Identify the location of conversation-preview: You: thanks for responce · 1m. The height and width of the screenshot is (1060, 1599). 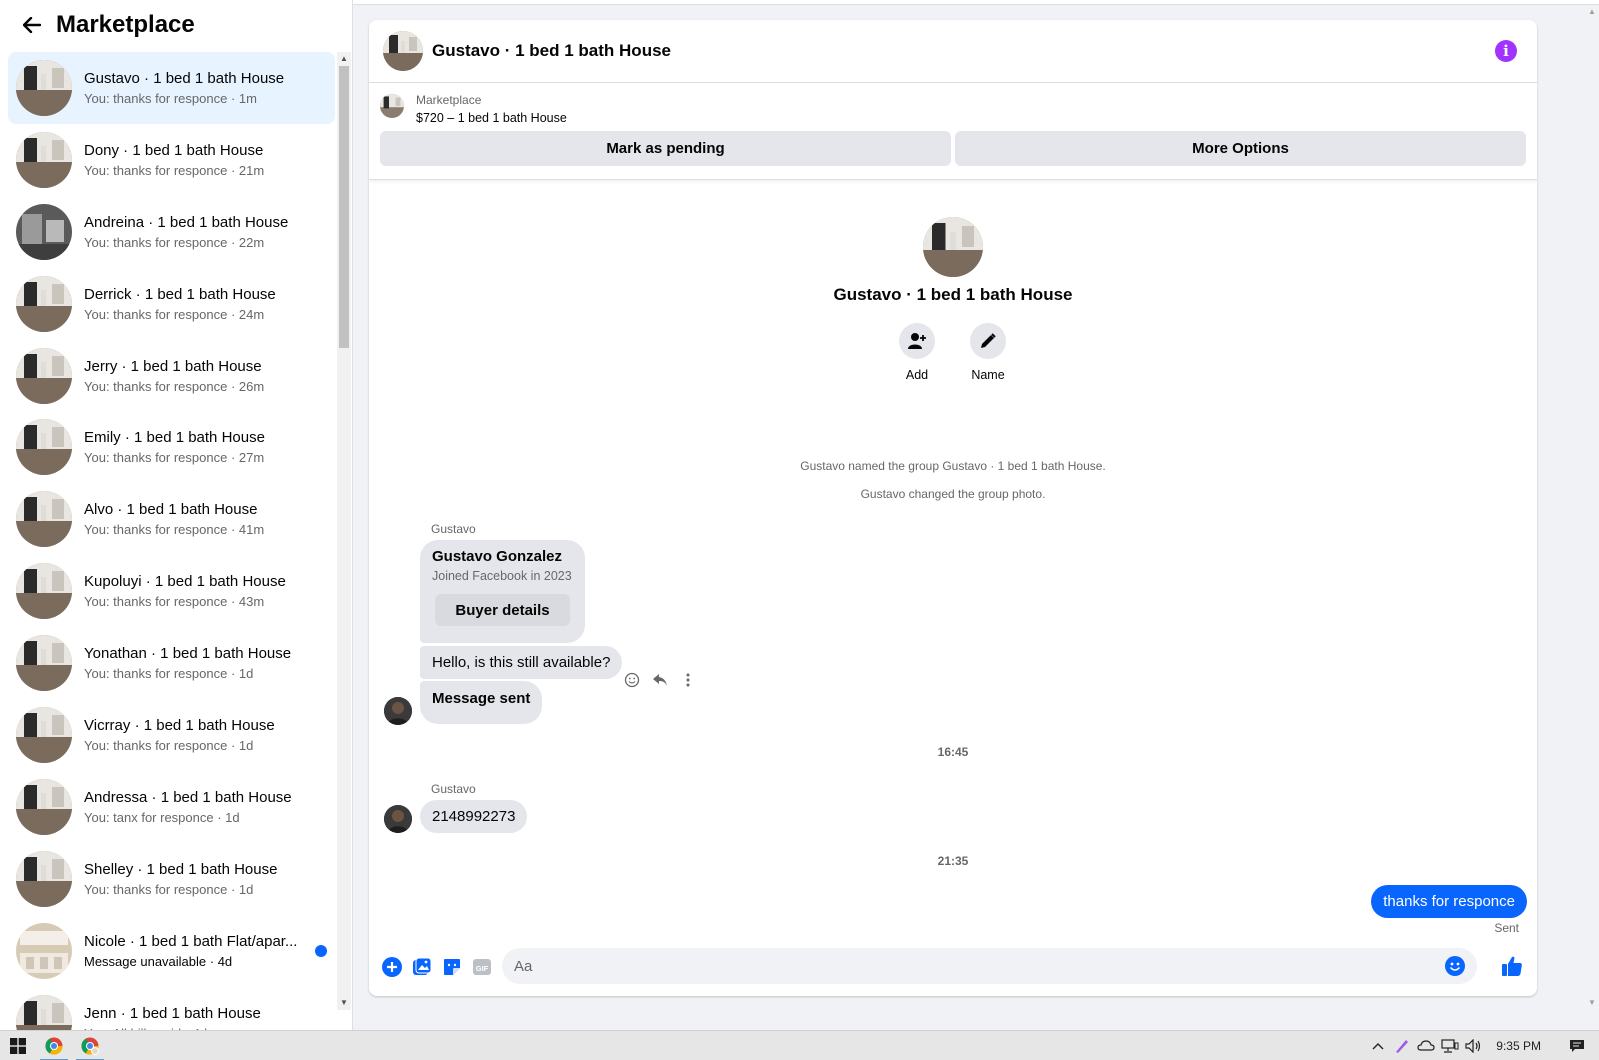
(170, 98).